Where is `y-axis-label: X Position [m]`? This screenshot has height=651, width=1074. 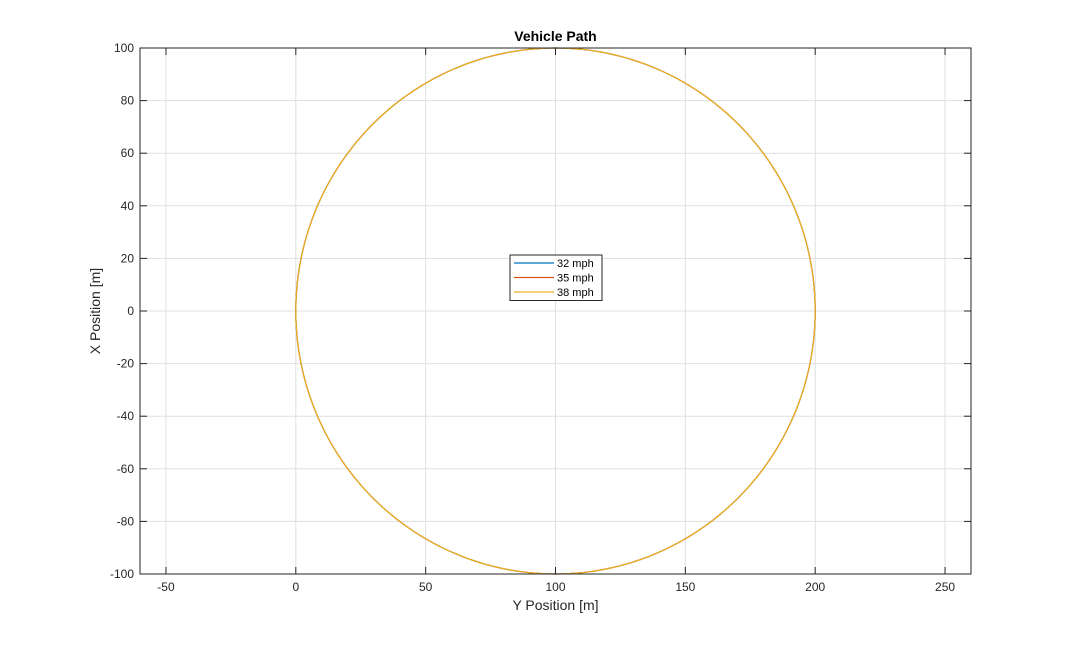 y-axis-label: X Position [m] is located at coordinates (95, 311).